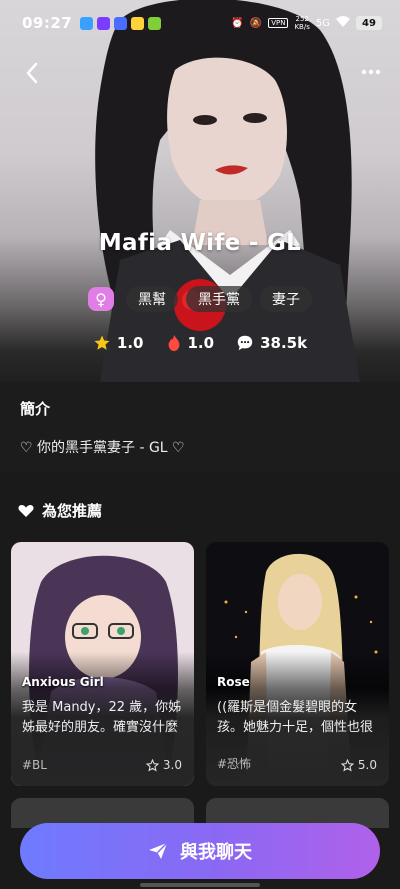 The height and width of the screenshot is (889, 400). I want to click on intro-heading: 簡介, so click(35, 409).